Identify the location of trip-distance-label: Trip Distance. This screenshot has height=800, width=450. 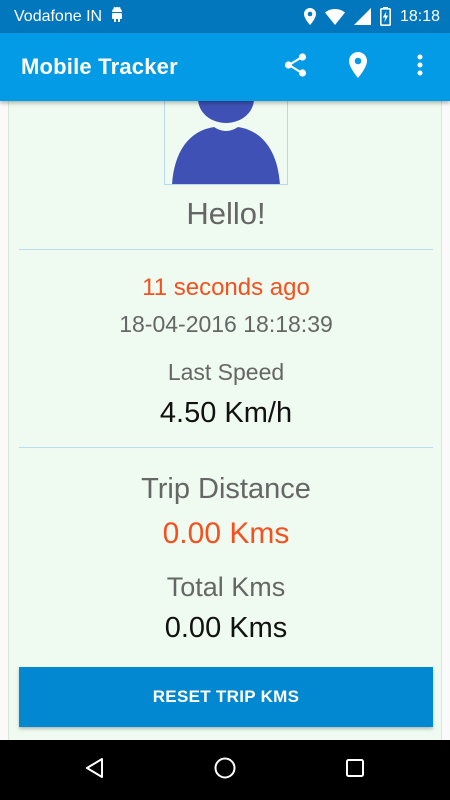
(226, 489).